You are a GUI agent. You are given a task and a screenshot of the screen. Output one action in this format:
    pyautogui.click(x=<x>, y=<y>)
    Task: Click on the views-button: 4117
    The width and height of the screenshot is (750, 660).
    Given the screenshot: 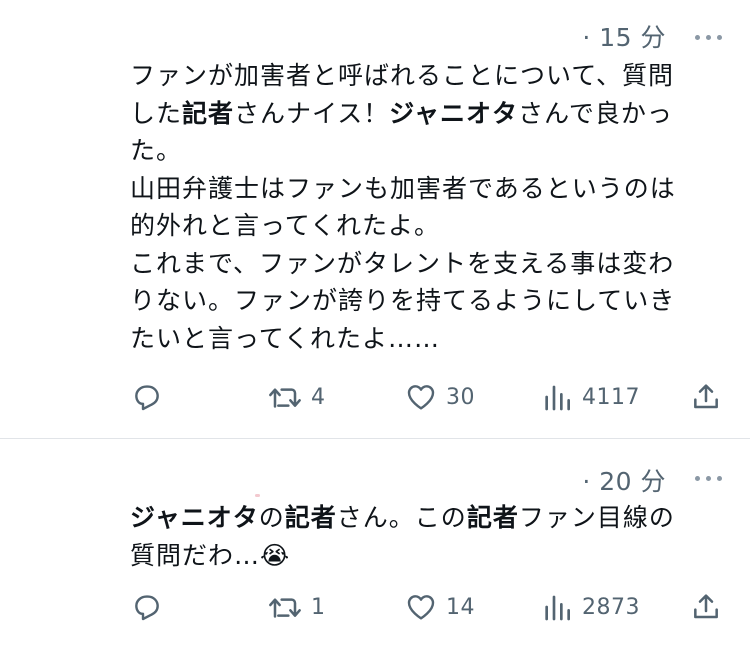 What is the action you would take?
    pyautogui.click(x=591, y=397)
    